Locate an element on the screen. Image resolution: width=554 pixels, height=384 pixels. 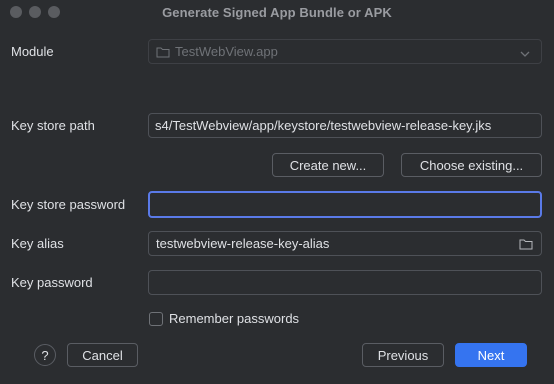
title-bar: Generate Signed App Bundle or APK is located at coordinates (277, 12).